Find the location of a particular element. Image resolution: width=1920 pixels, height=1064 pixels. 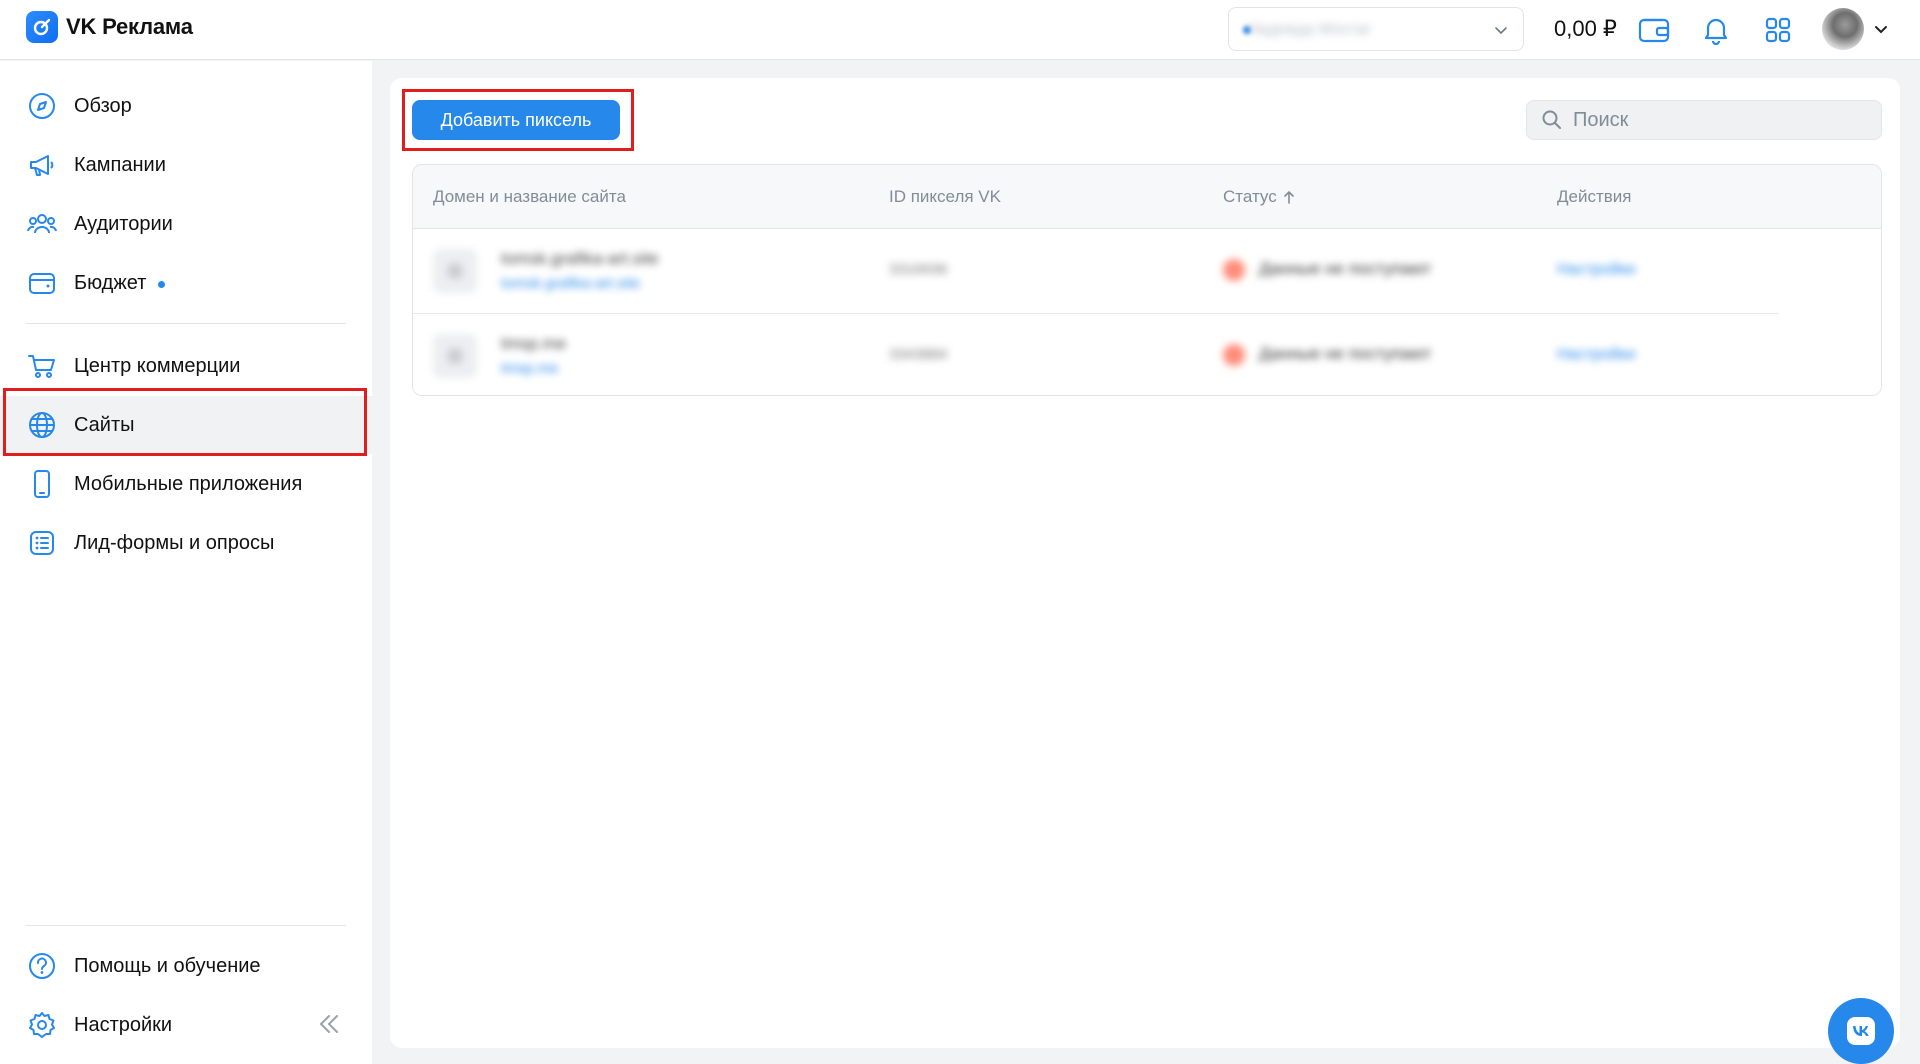

column-header-pixel-id: ID пикселя VK is located at coordinates (945, 197).